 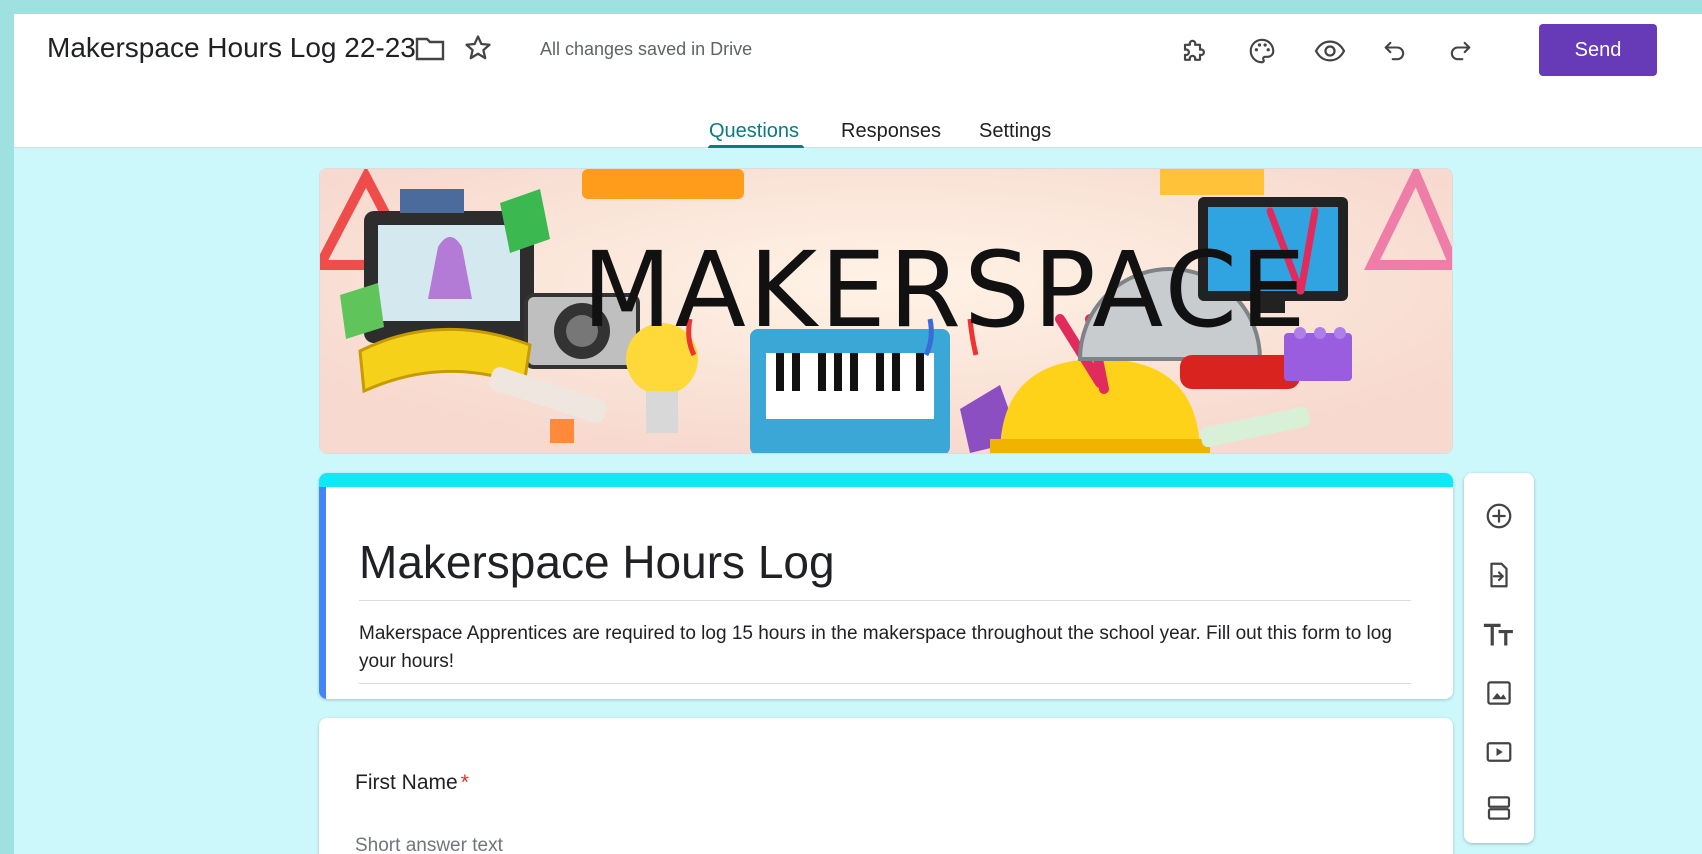 What do you see at coordinates (478, 48) in the screenshot?
I see `star-icon` at bounding box center [478, 48].